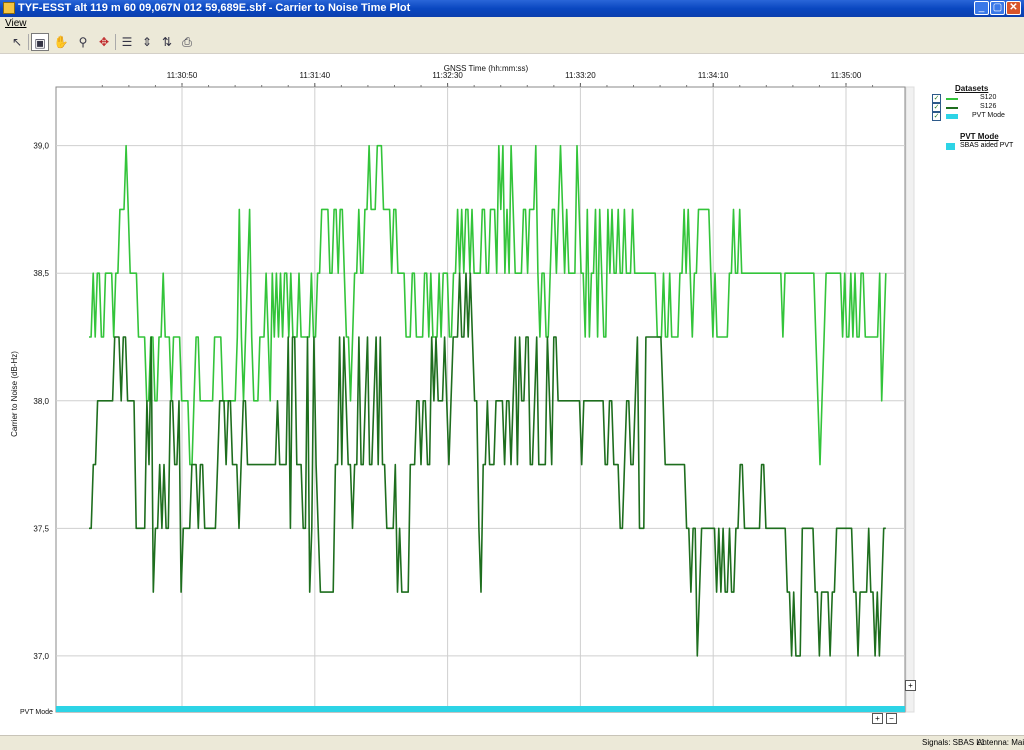 This screenshot has width=1024, height=750. What do you see at coordinates (104, 42) in the screenshot?
I see `fit-icon: ✥` at bounding box center [104, 42].